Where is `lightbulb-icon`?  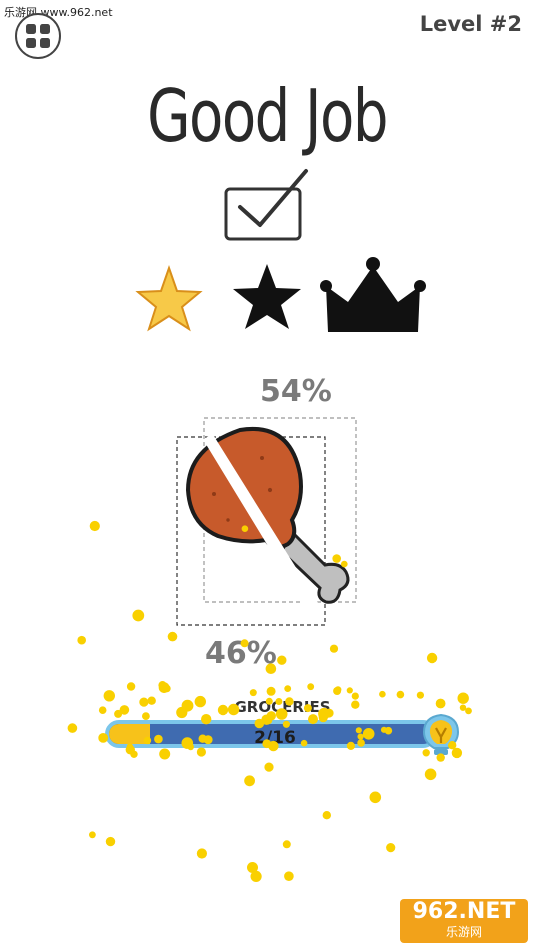
lightbulb-icon is located at coordinates (441, 734).